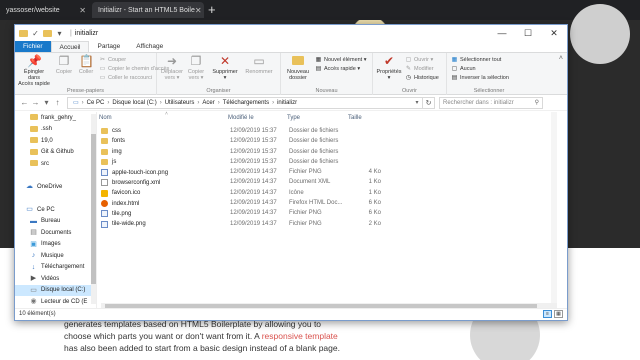  Describe the element at coordinates (55, 153) in the screenshot. I see `nav-item: Git & Github` at that location.